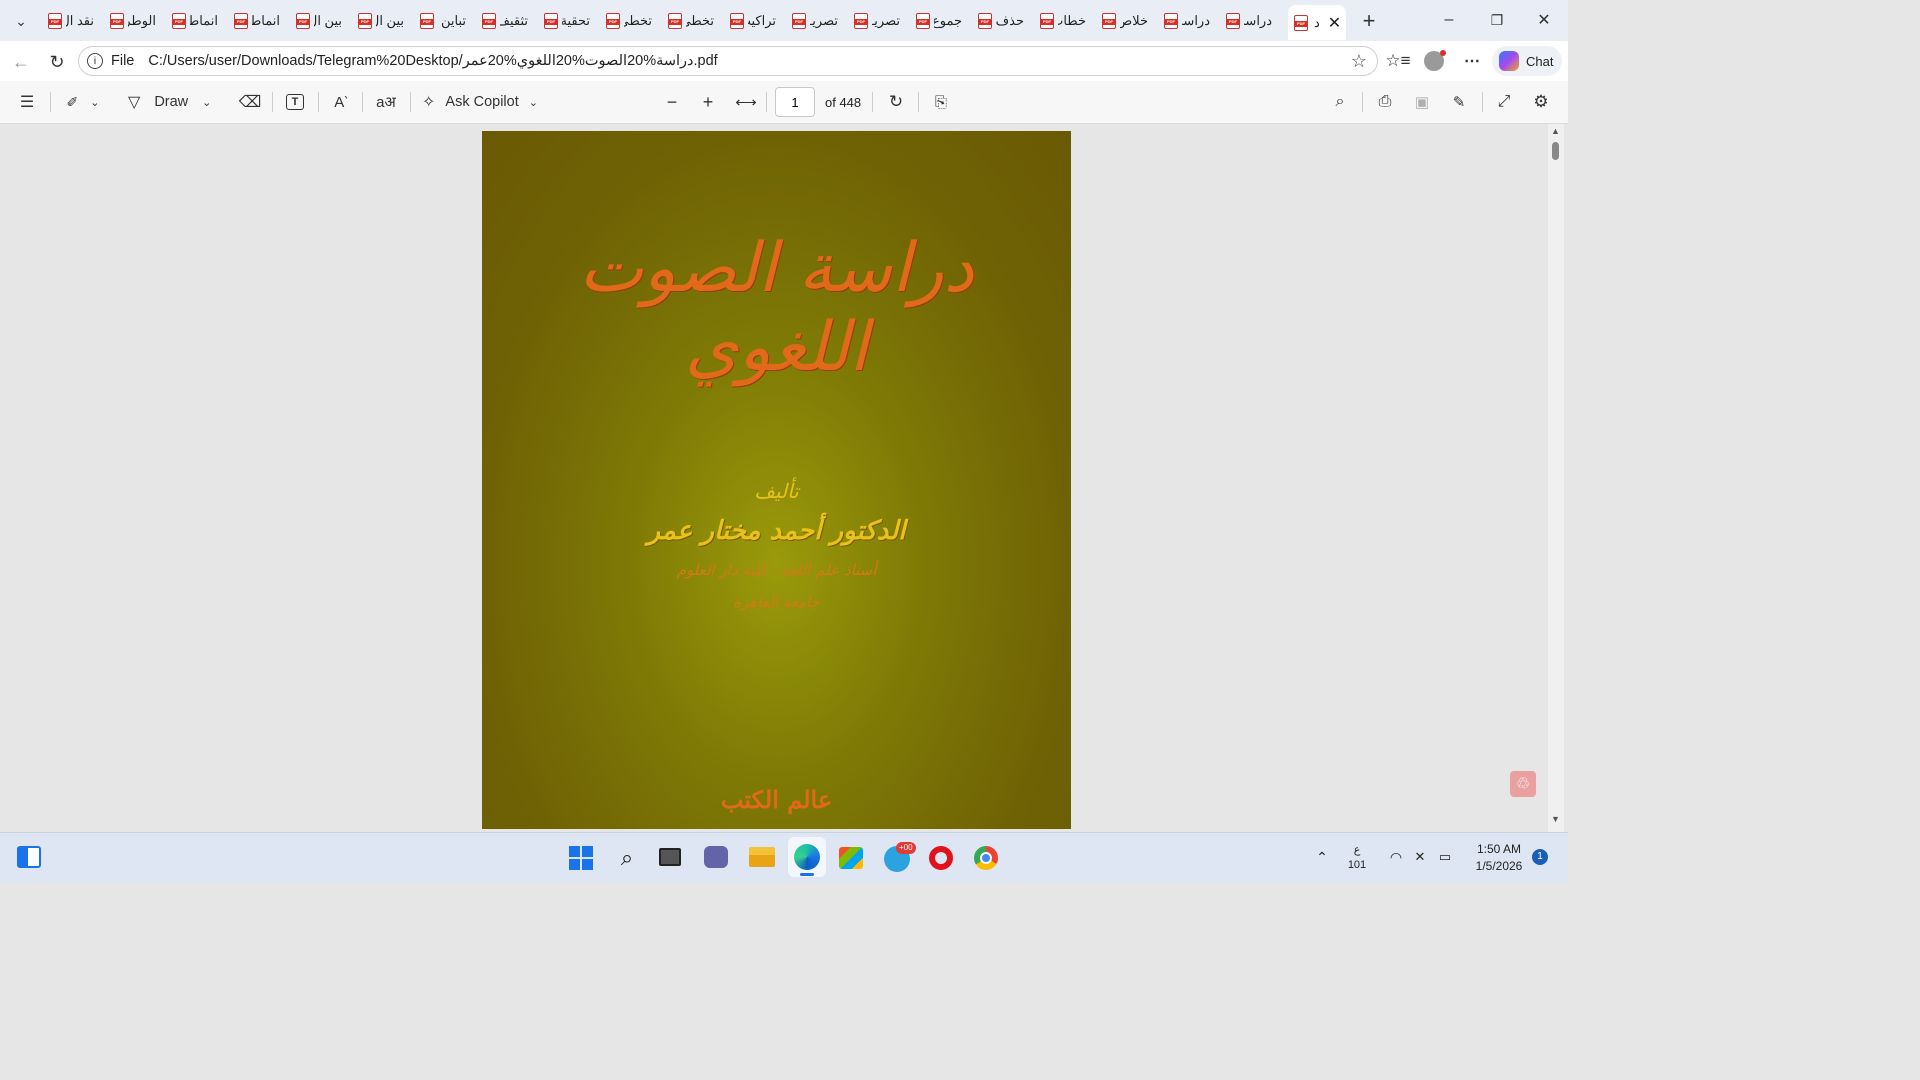 The width and height of the screenshot is (1920, 1080). I want to click on refresh-button: ↻, so click(57, 62).